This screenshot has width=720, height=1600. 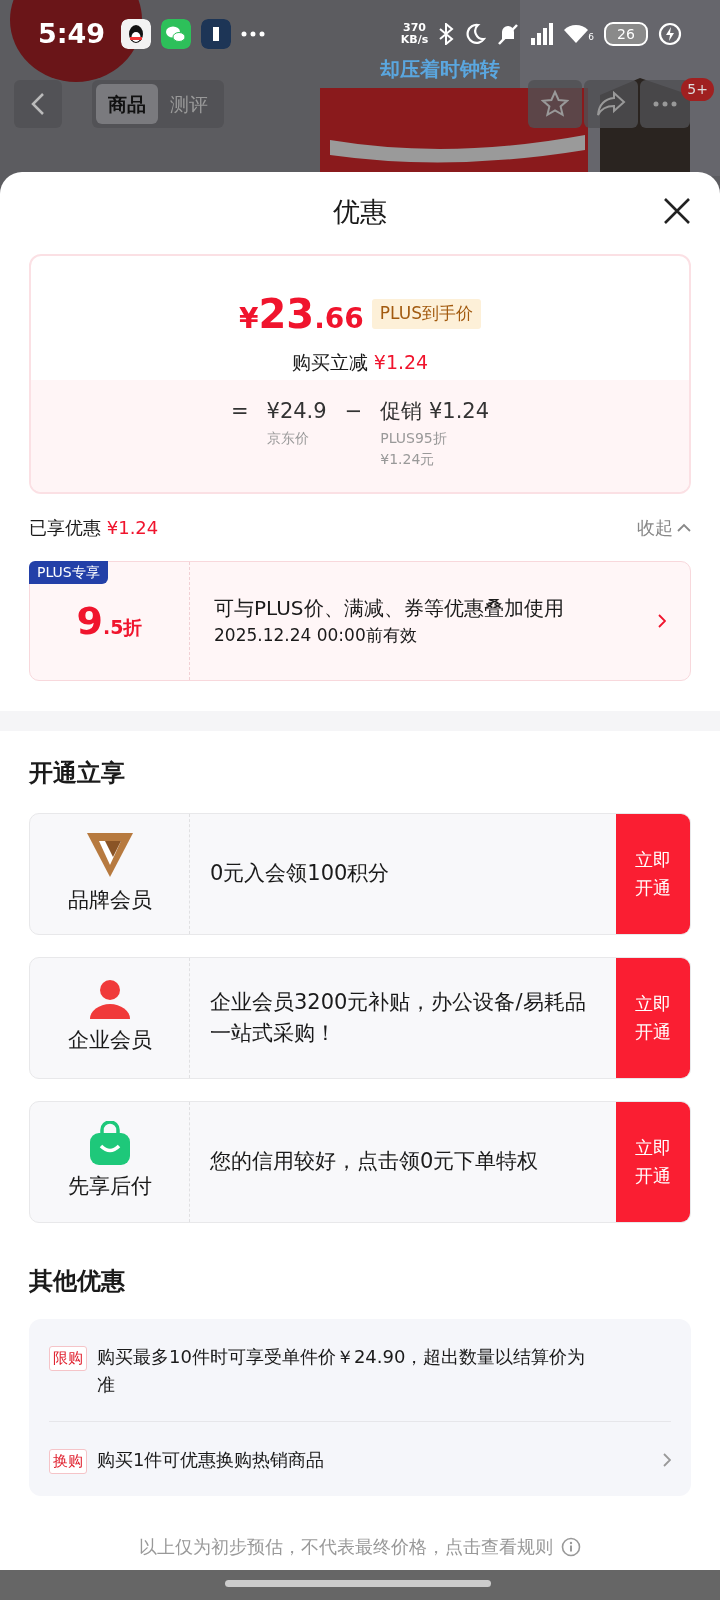 I want to click on network-speed: 370 KB/s, so click(x=414, y=34).